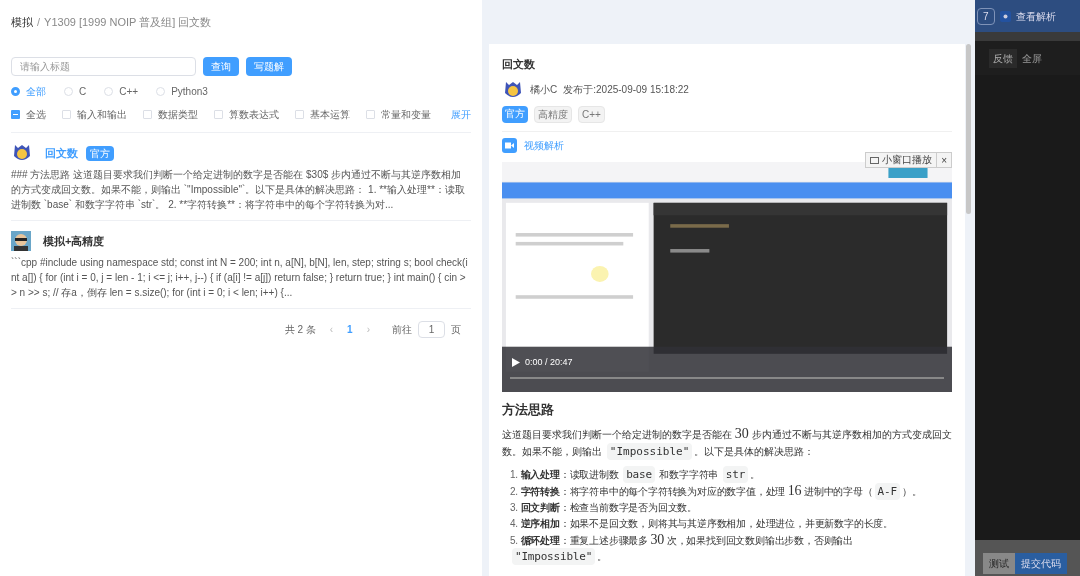  I want to click on step-item: 2. 字符转换：将字符串中的每个字符转换为对应的数字值，处理 16 进制中的字母（ A-F ）。, so click(716, 492).